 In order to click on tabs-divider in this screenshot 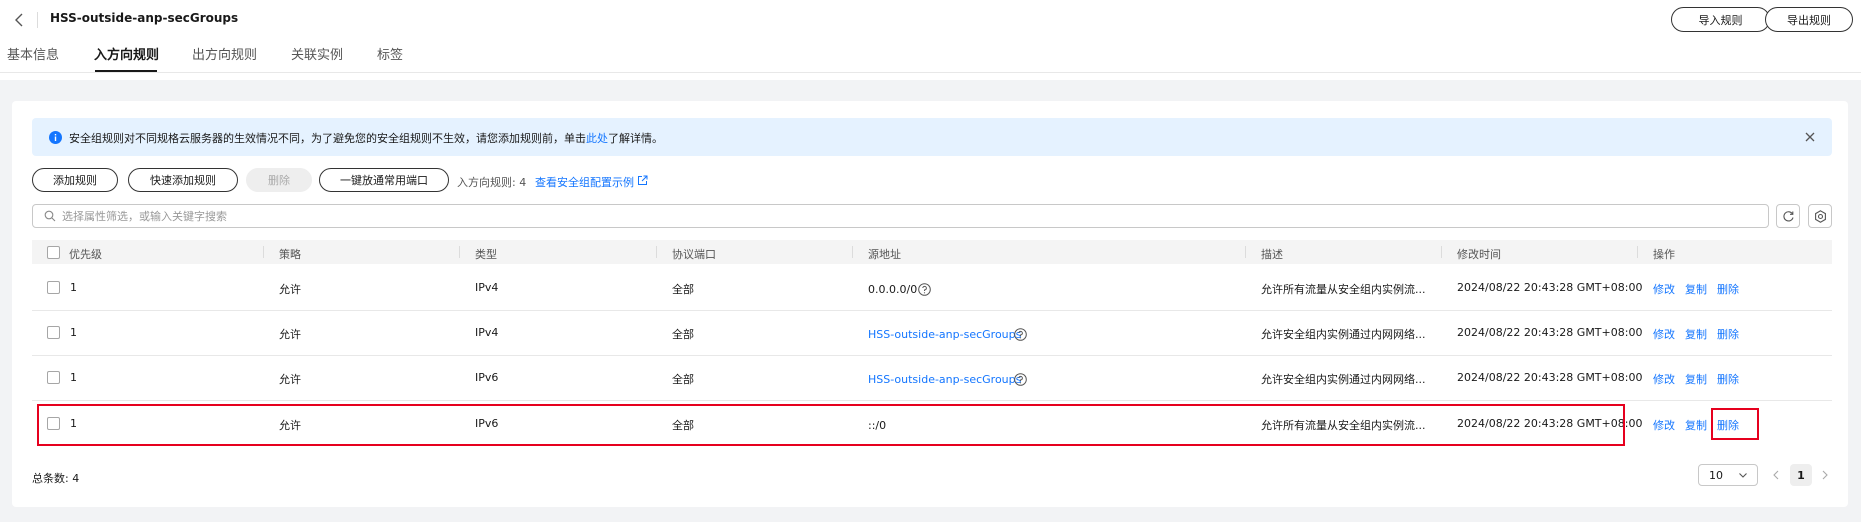, I will do `click(930, 72)`.